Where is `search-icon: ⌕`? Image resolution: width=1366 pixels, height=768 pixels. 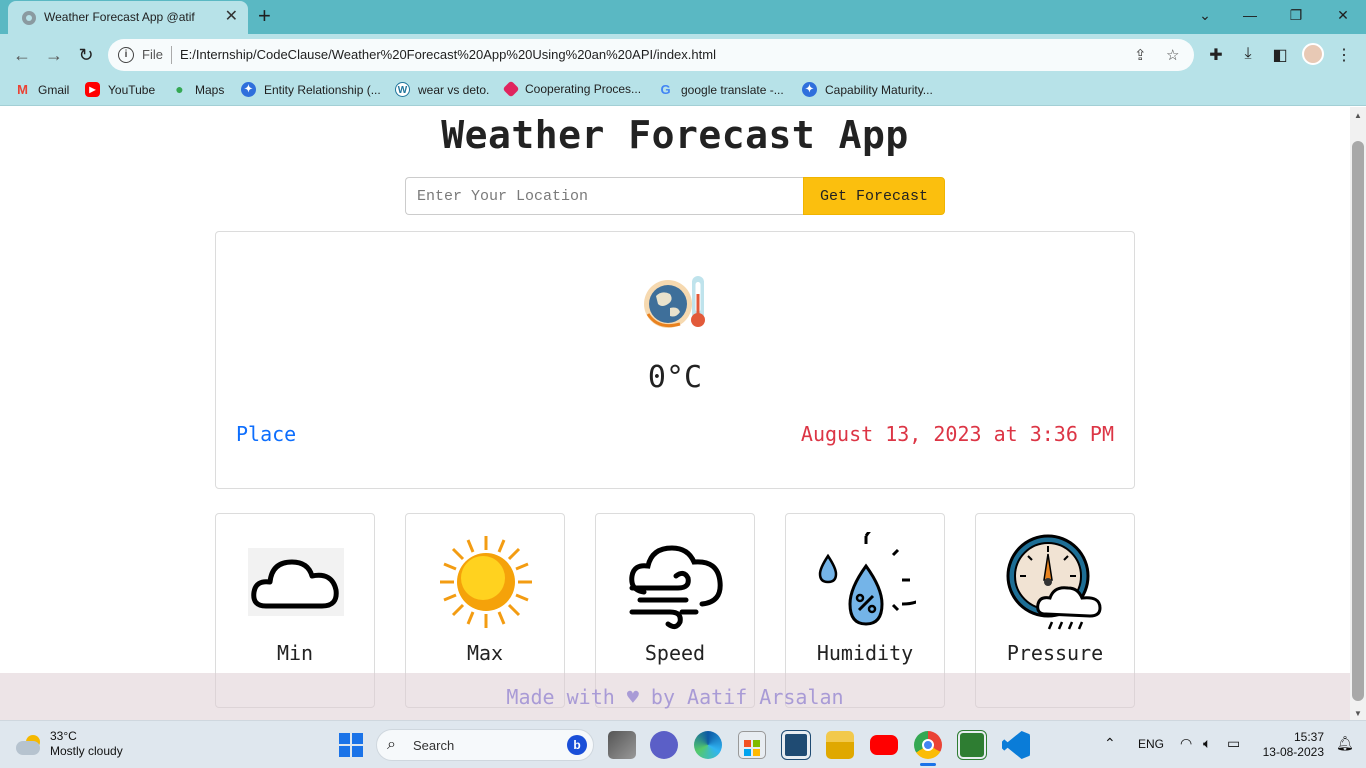 search-icon: ⌕ is located at coordinates (391, 744).